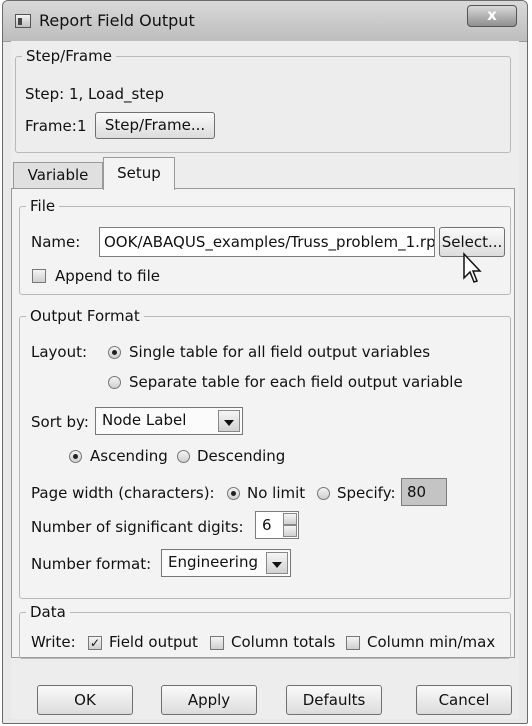 The width and height of the screenshot is (532, 726). I want to click on window-title: Report Field Output, so click(117, 20).